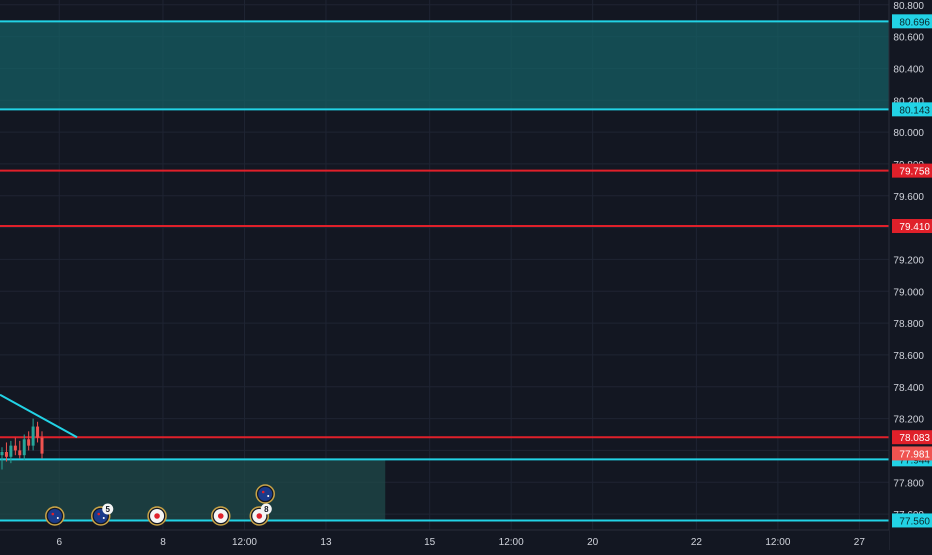  What do you see at coordinates (908, 483) in the screenshot?
I see `price-tick-label: 77.800` at bounding box center [908, 483].